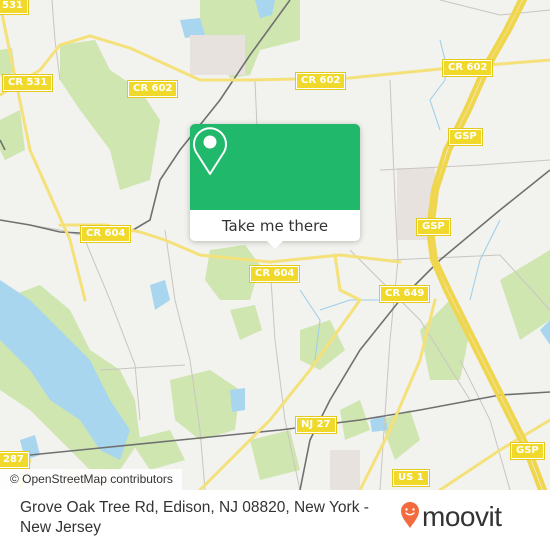 This screenshot has width=550, height=550. What do you see at coordinates (465, 137) in the screenshot?
I see `road-label-gsp-north: GSP` at bounding box center [465, 137].